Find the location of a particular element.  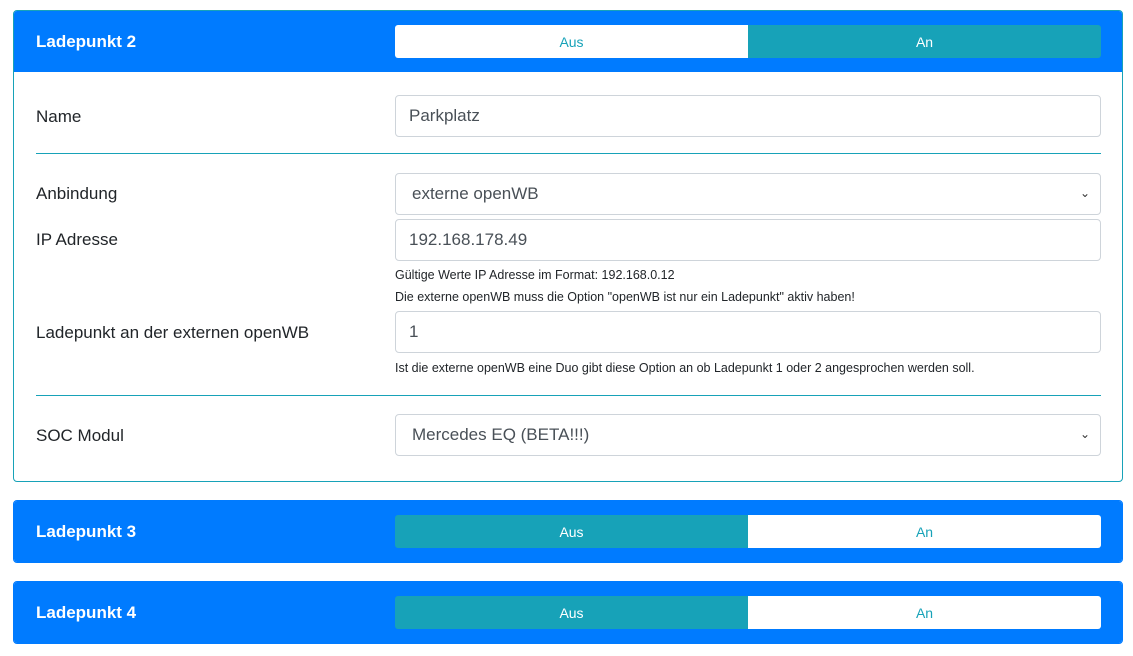

card-ladepunkt-3: Ladepunkt 3 Aus An is located at coordinates (568, 531).